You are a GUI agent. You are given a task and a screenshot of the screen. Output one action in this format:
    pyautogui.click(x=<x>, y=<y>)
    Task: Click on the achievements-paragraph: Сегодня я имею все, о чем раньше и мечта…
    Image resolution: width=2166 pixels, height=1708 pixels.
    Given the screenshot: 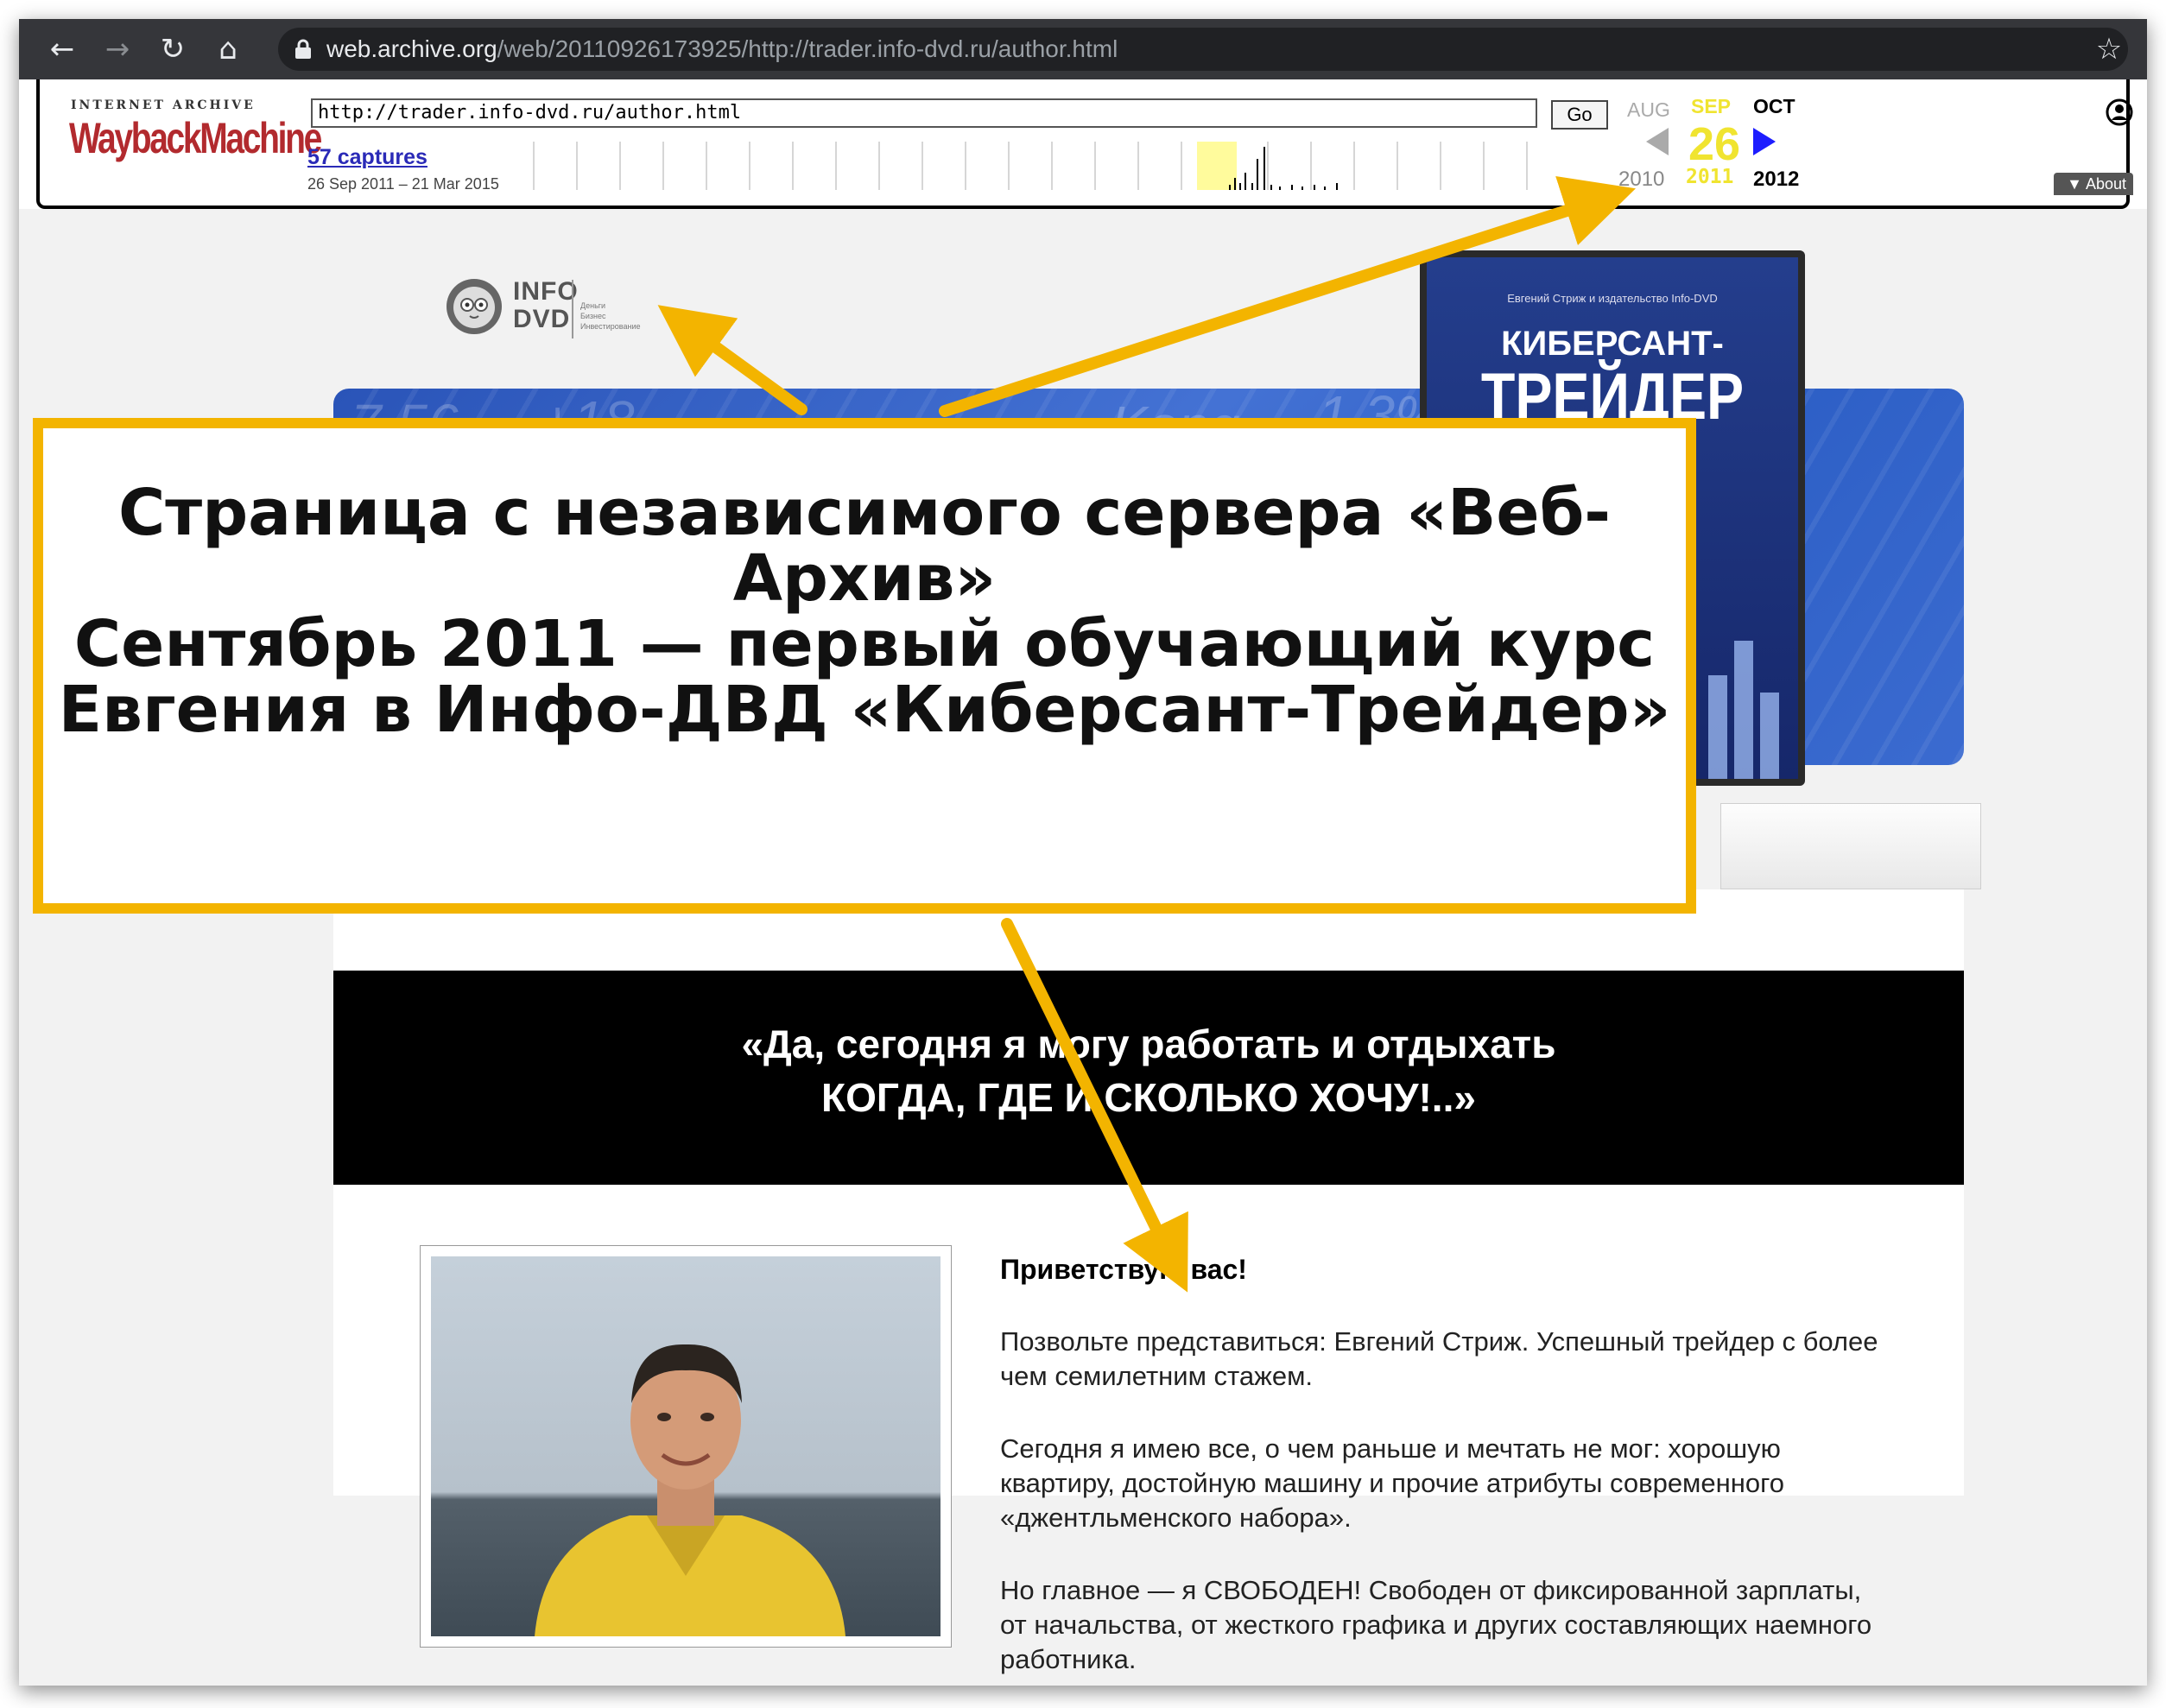 What is the action you would take?
    pyautogui.click(x=1392, y=1483)
    